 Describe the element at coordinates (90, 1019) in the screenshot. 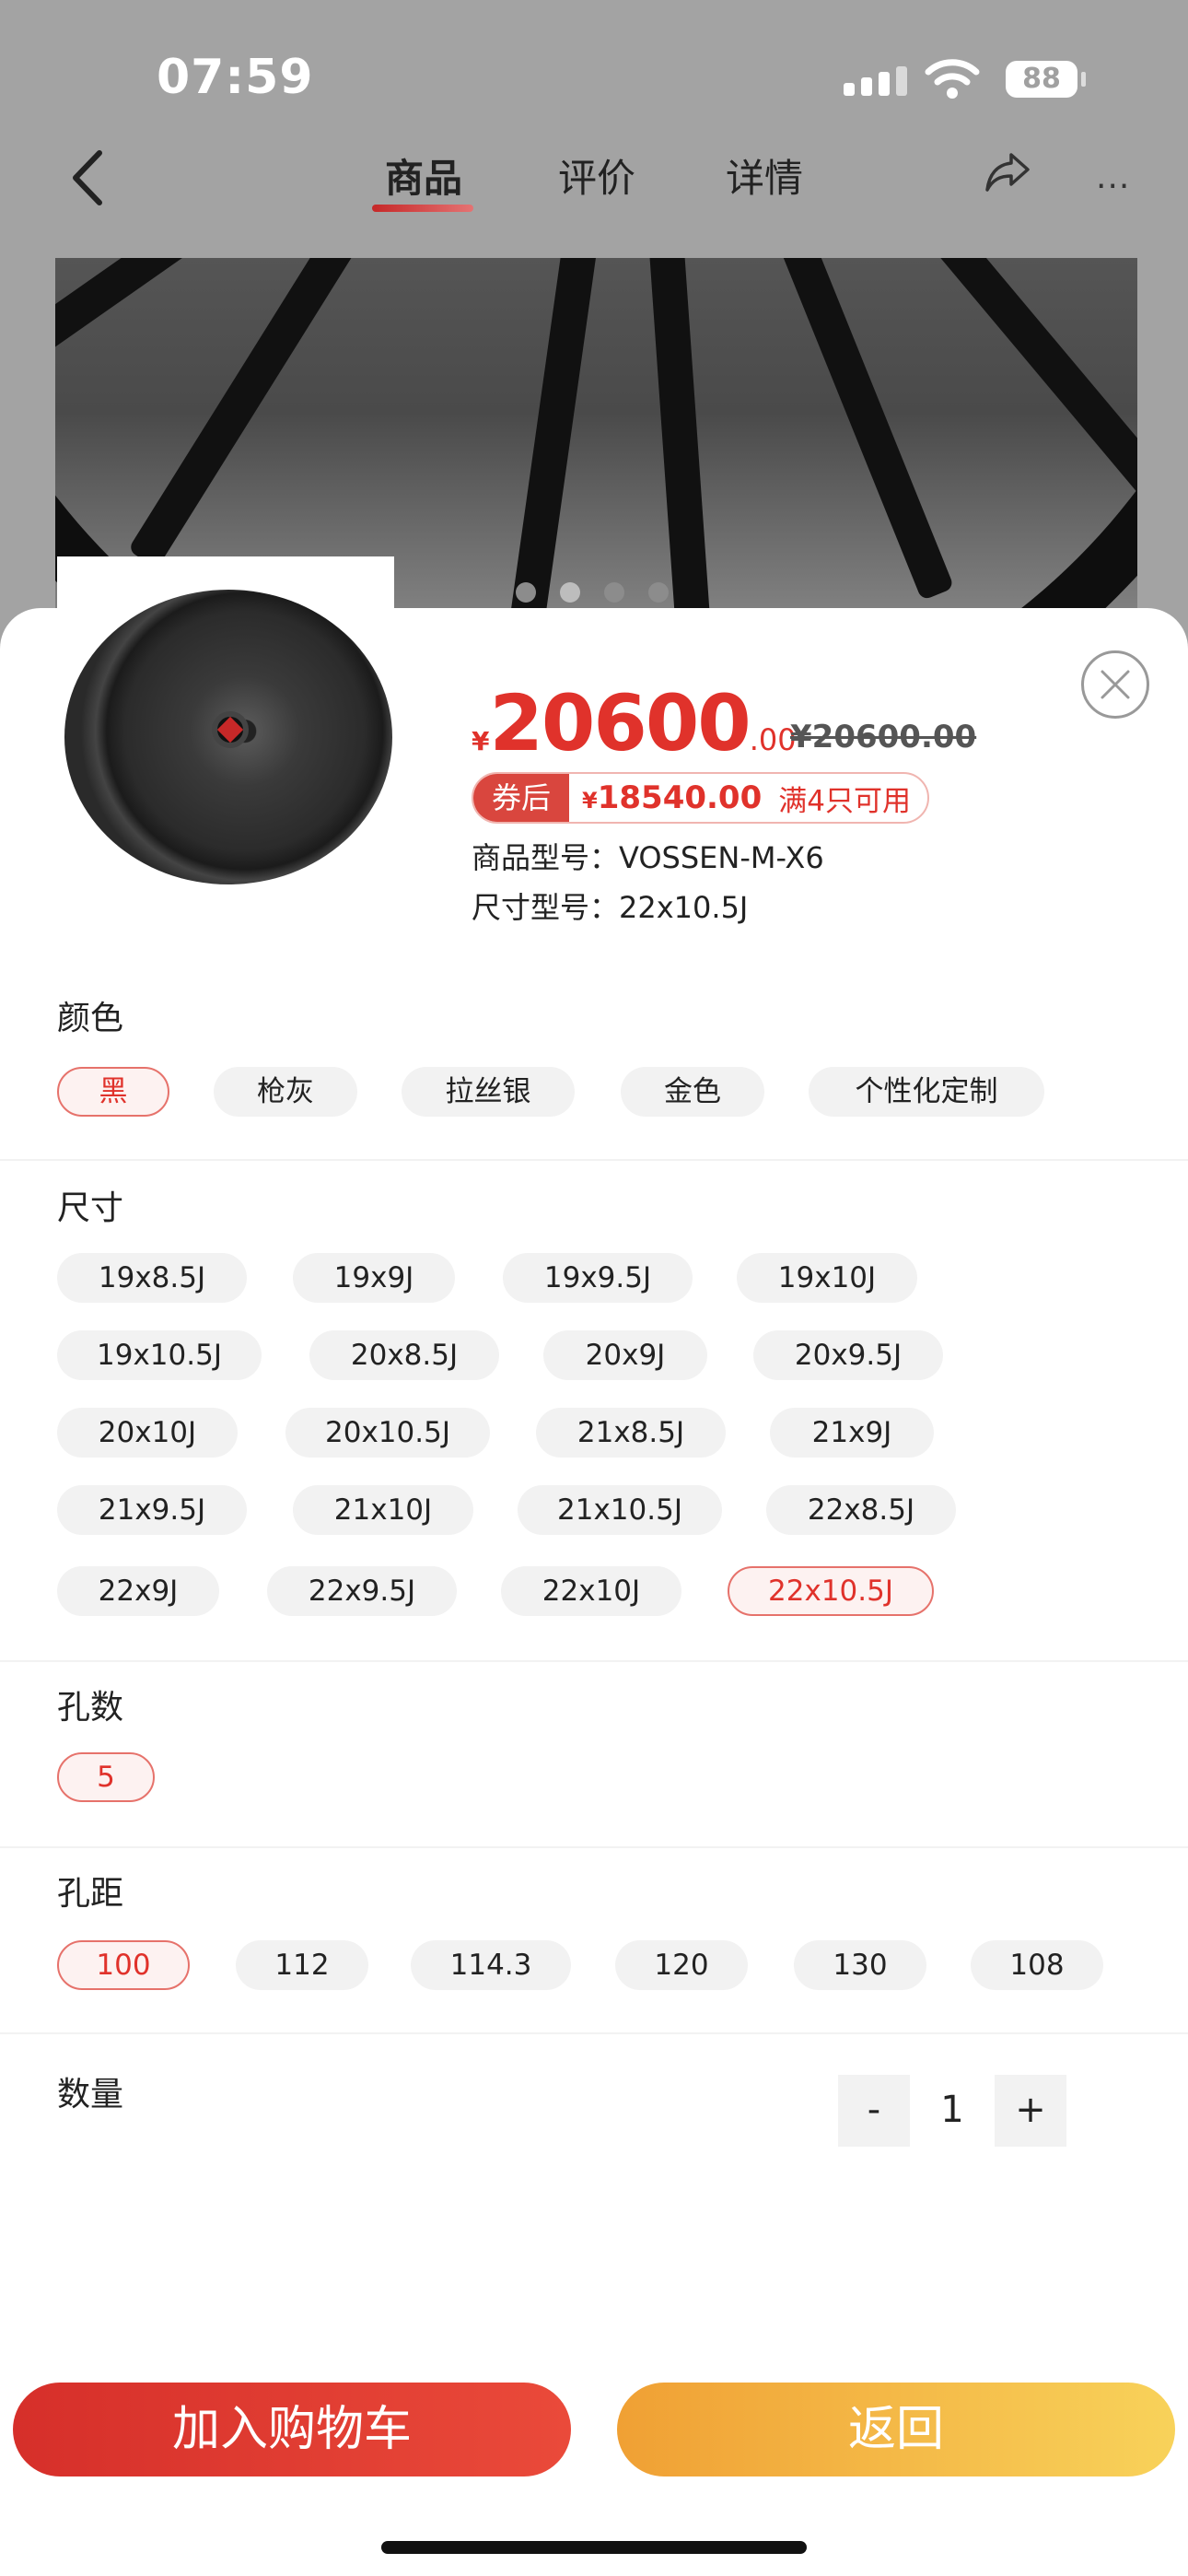

I see `color-section-title: 颜色` at that location.